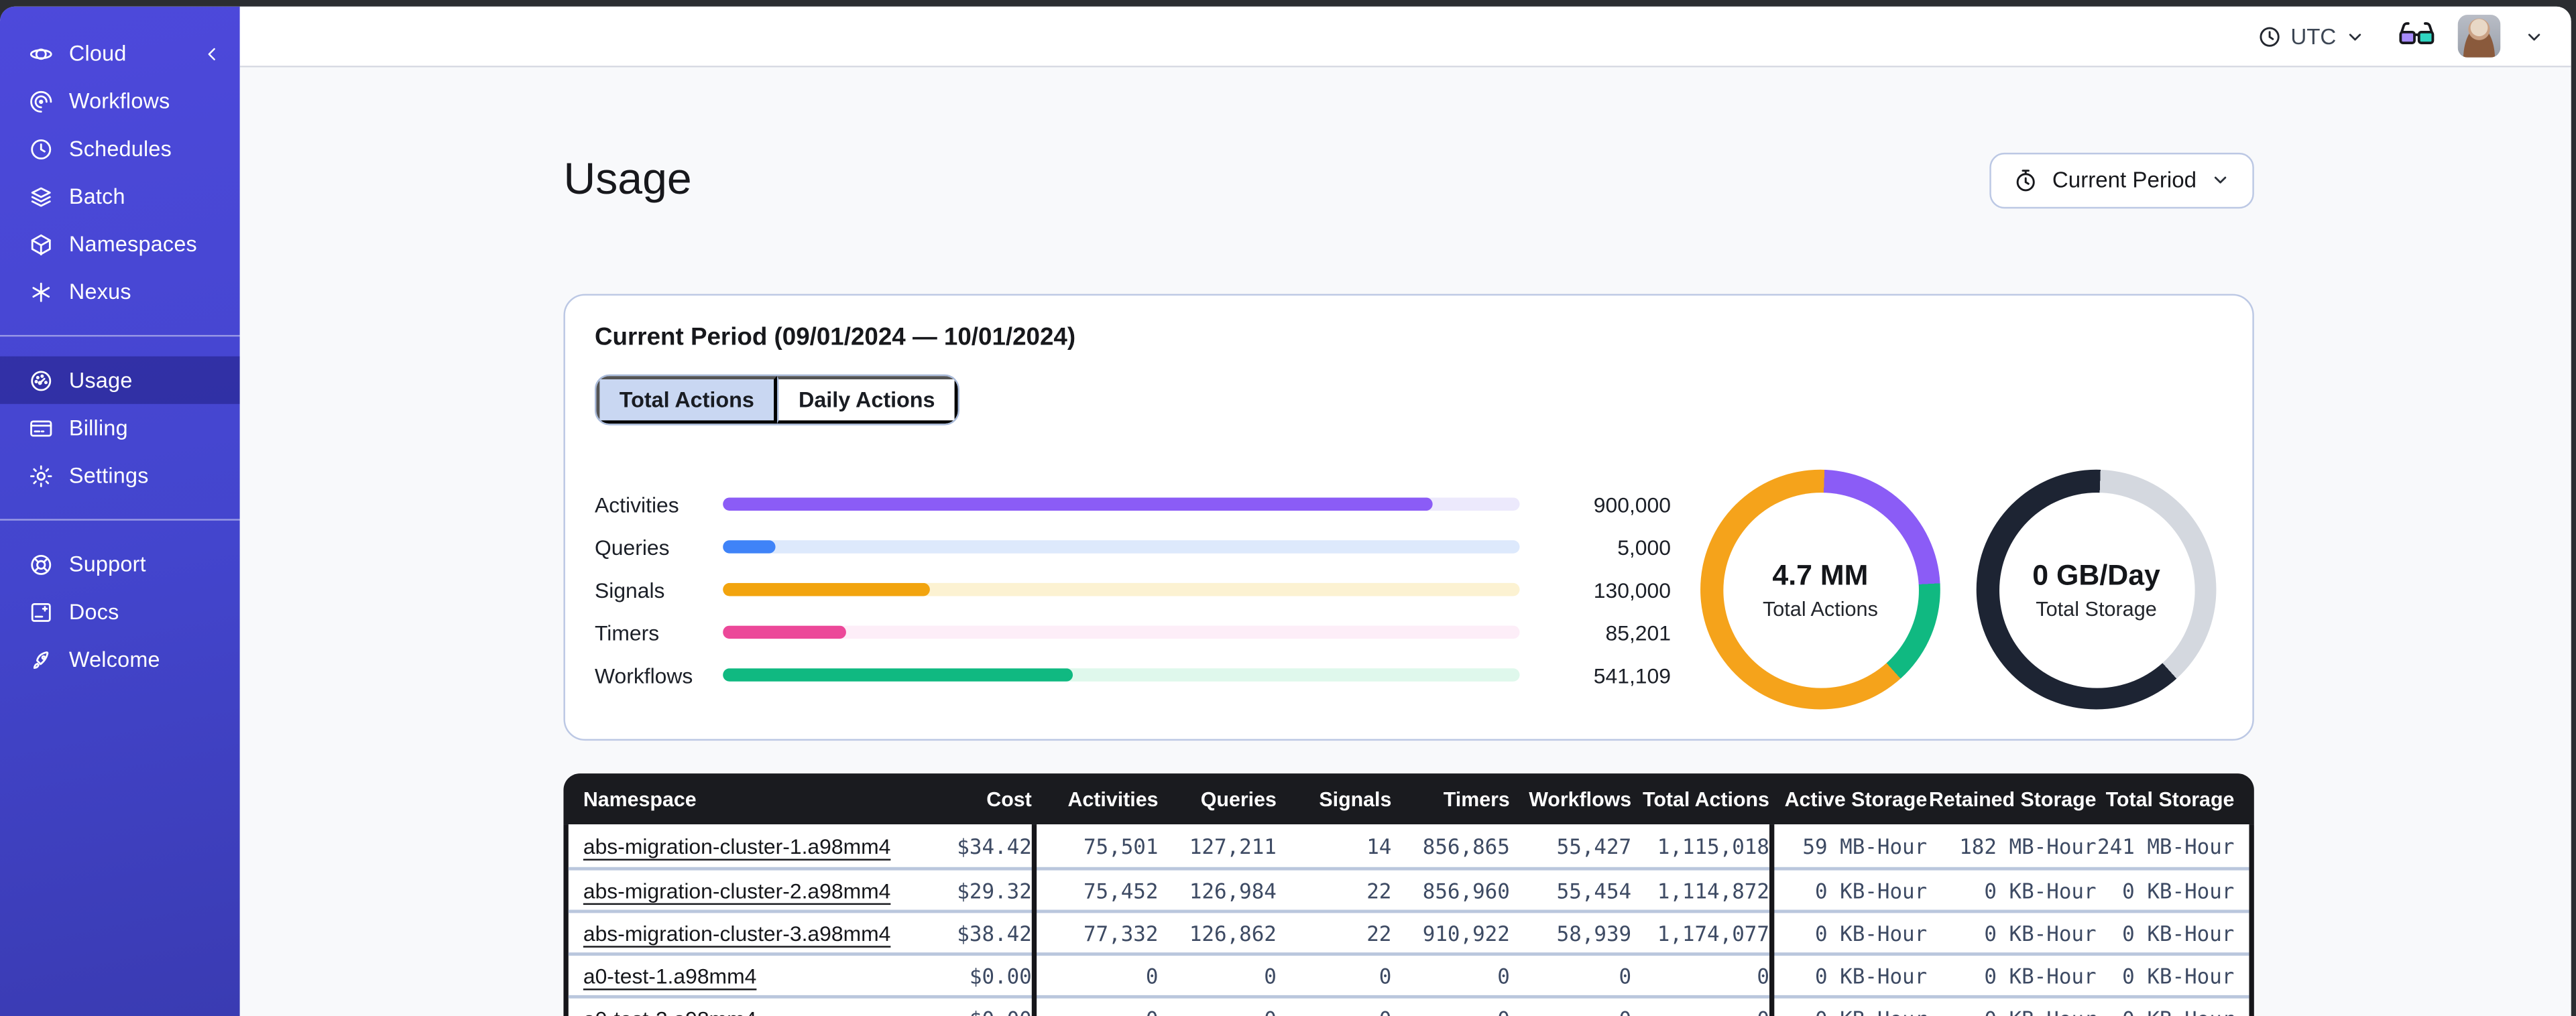 The height and width of the screenshot is (1016, 2576). Describe the element at coordinates (670, 1011) in the screenshot. I see `namespace-link: a0-test-2.a98mm4` at that location.